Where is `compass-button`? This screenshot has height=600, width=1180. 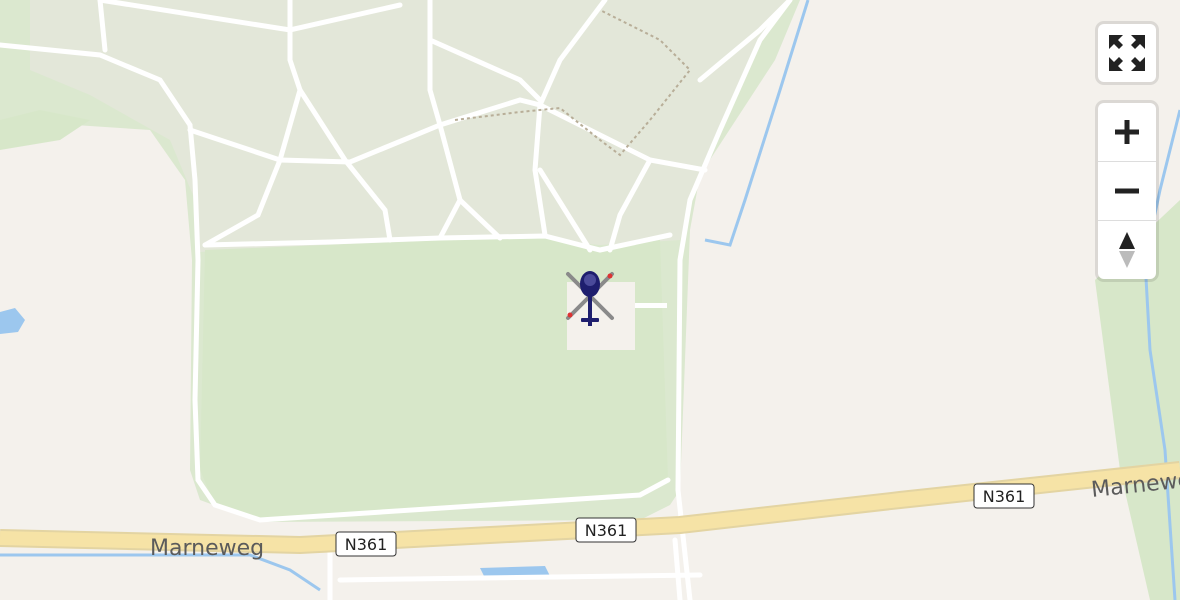 compass-button is located at coordinates (1127, 249).